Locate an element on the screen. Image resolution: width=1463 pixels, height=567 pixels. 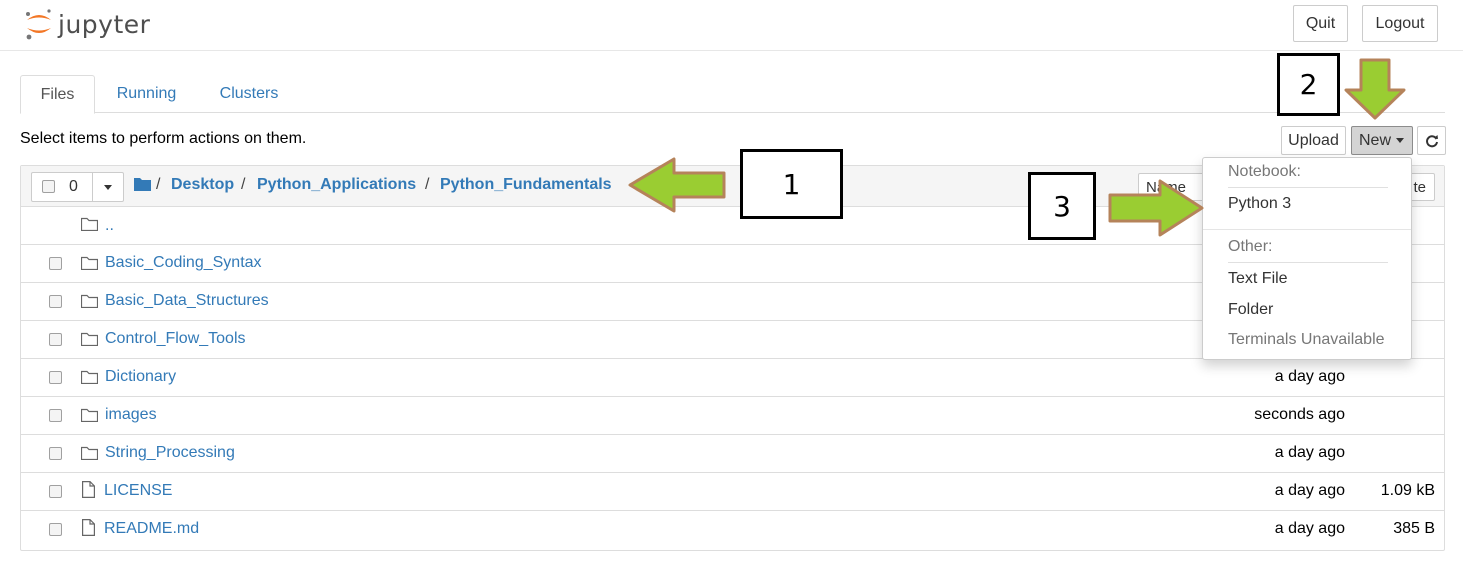
select-all-control: 0 is located at coordinates (77, 187).